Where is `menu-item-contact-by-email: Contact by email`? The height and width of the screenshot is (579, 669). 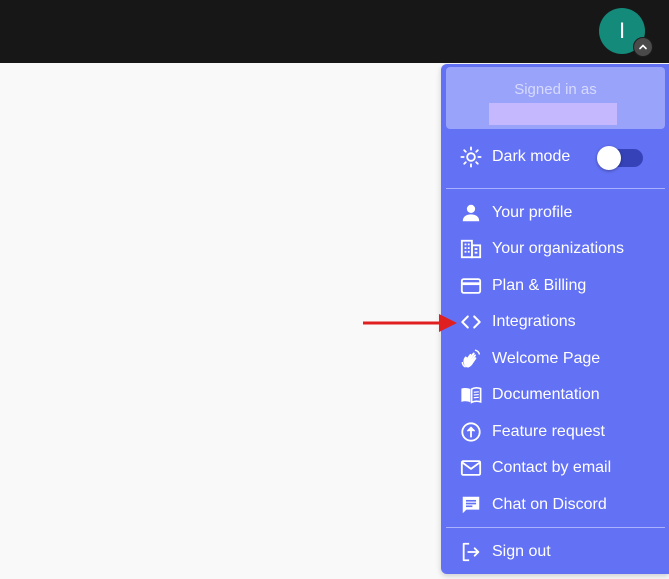
menu-item-contact-by-email: Contact by email is located at coordinates (555, 468).